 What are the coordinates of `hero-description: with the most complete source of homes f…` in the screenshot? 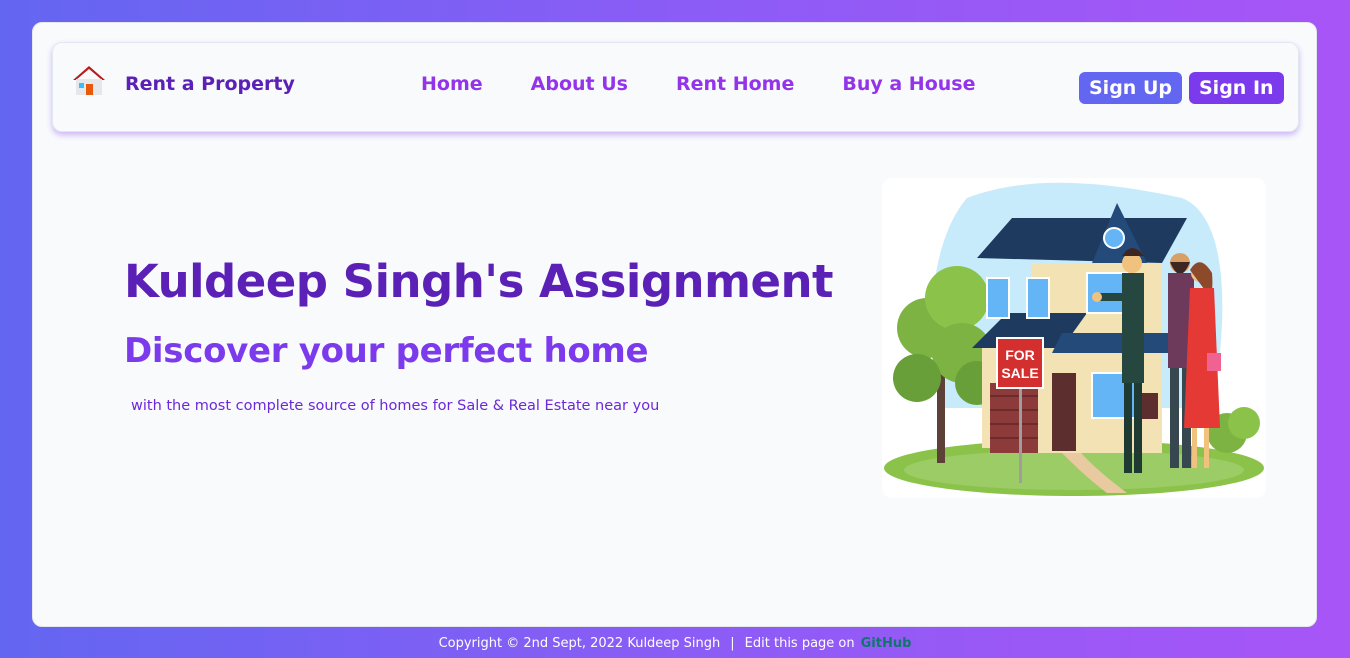 It's located at (395, 406).